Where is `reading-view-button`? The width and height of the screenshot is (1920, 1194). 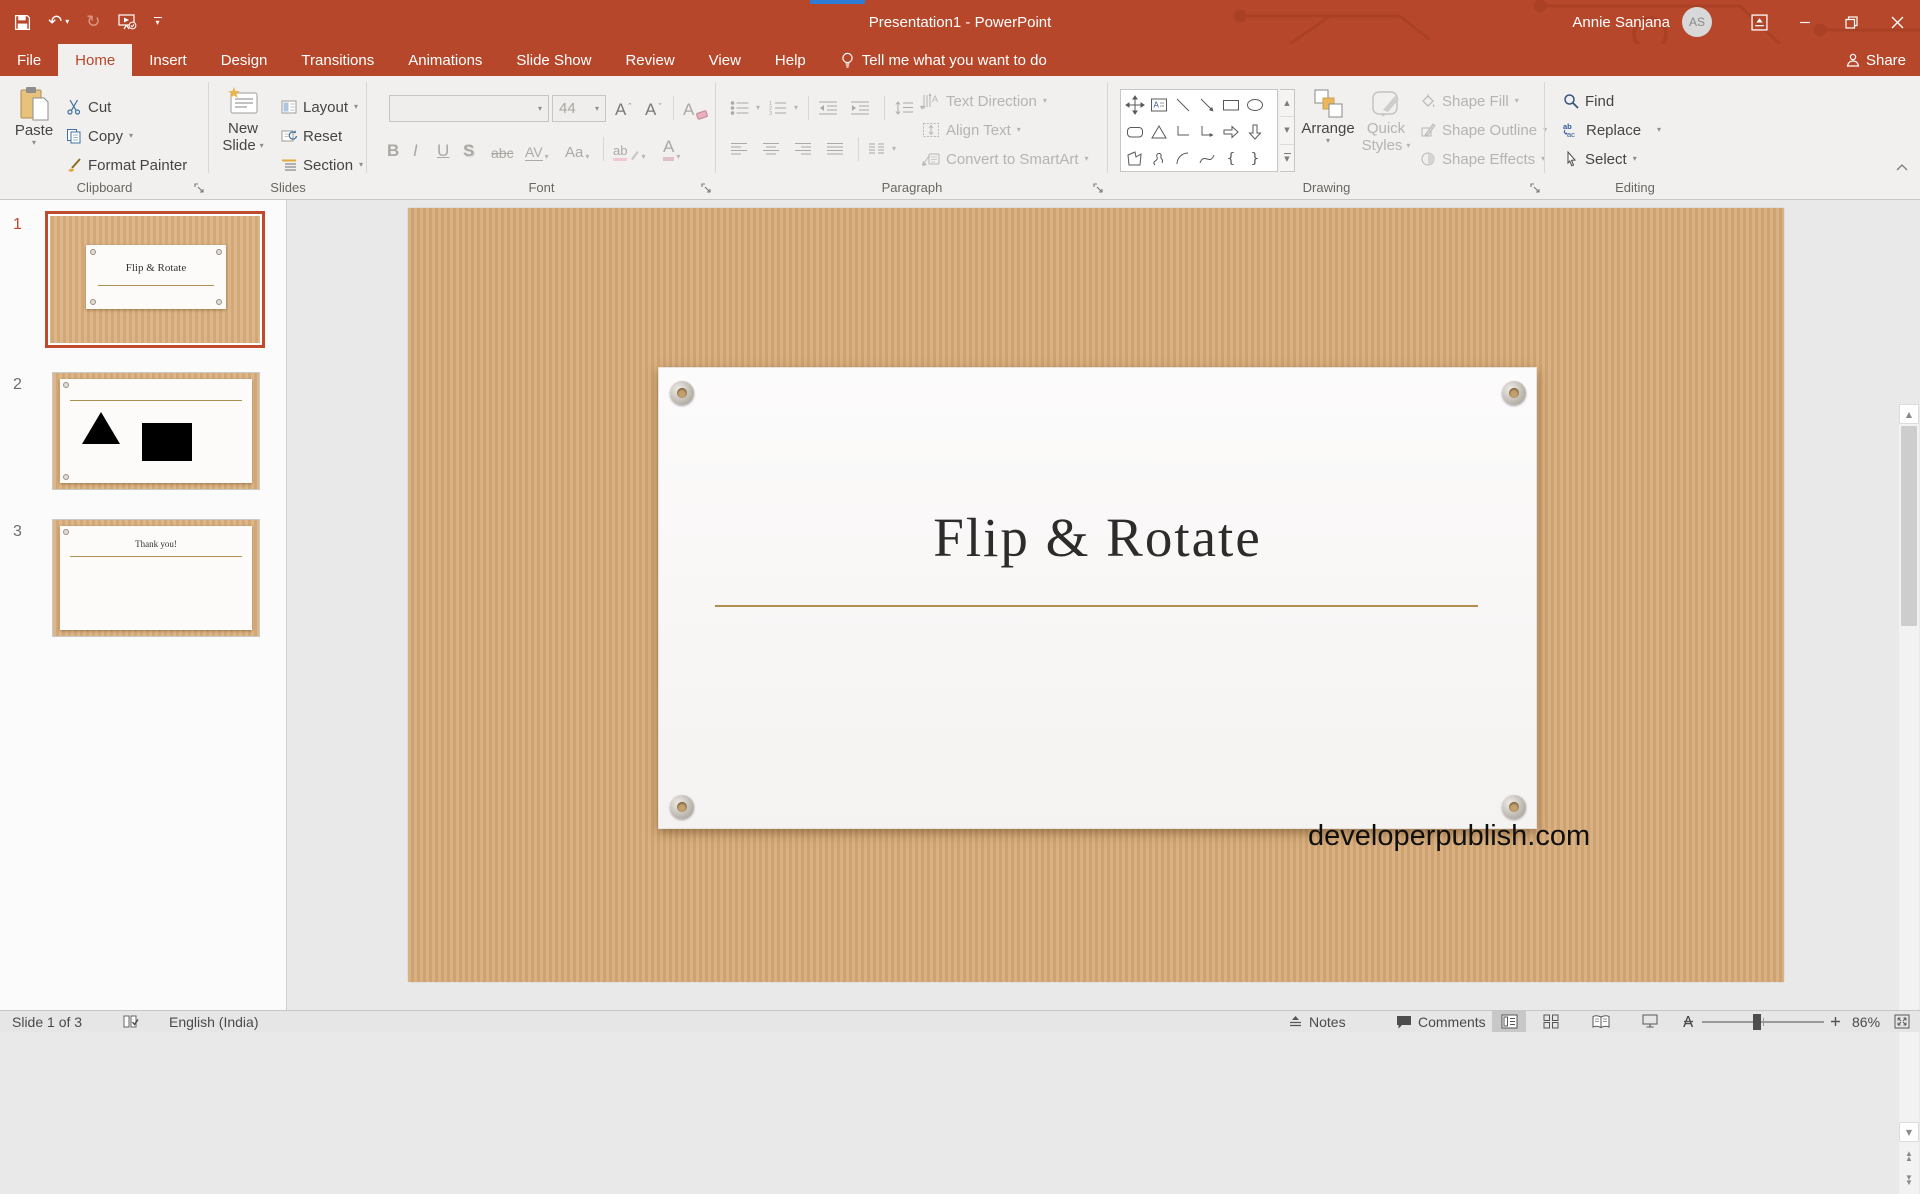 reading-view-button is located at coordinates (1601, 1021).